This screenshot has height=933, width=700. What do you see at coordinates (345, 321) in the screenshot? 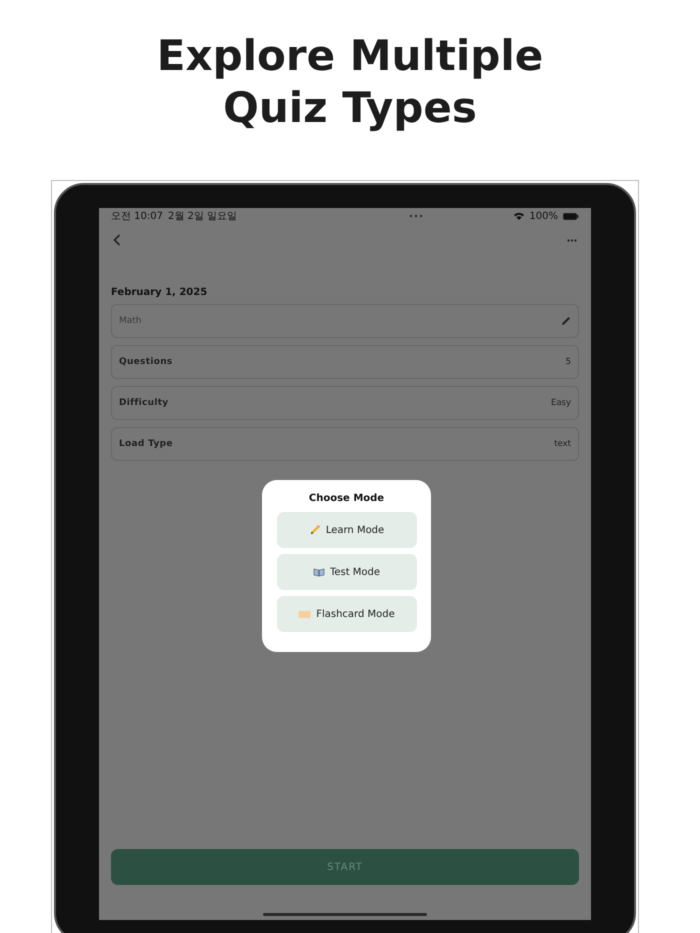
I see `title-field: Math` at bounding box center [345, 321].